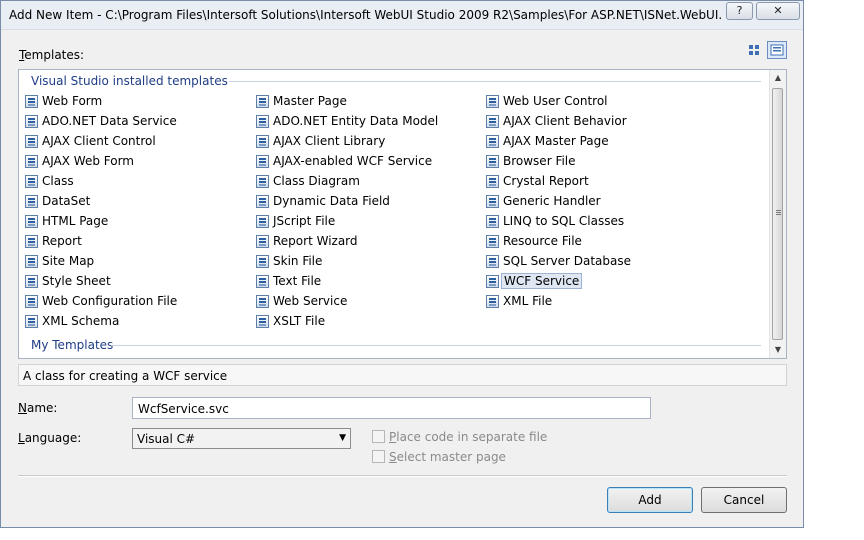 The height and width of the screenshot is (540, 864). What do you see at coordinates (304, 221) in the screenshot?
I see `template-item-label: JScript File` at bounding box center [304, 221].